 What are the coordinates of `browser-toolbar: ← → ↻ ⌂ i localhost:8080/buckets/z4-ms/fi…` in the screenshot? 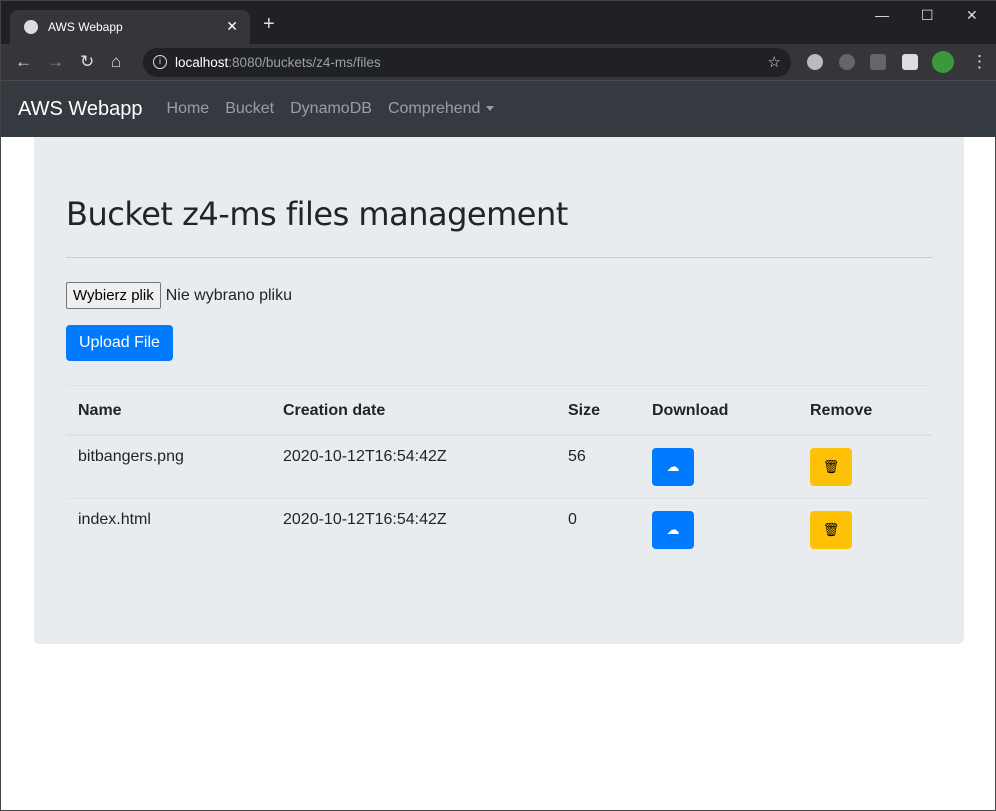 It's located at (498, 62).